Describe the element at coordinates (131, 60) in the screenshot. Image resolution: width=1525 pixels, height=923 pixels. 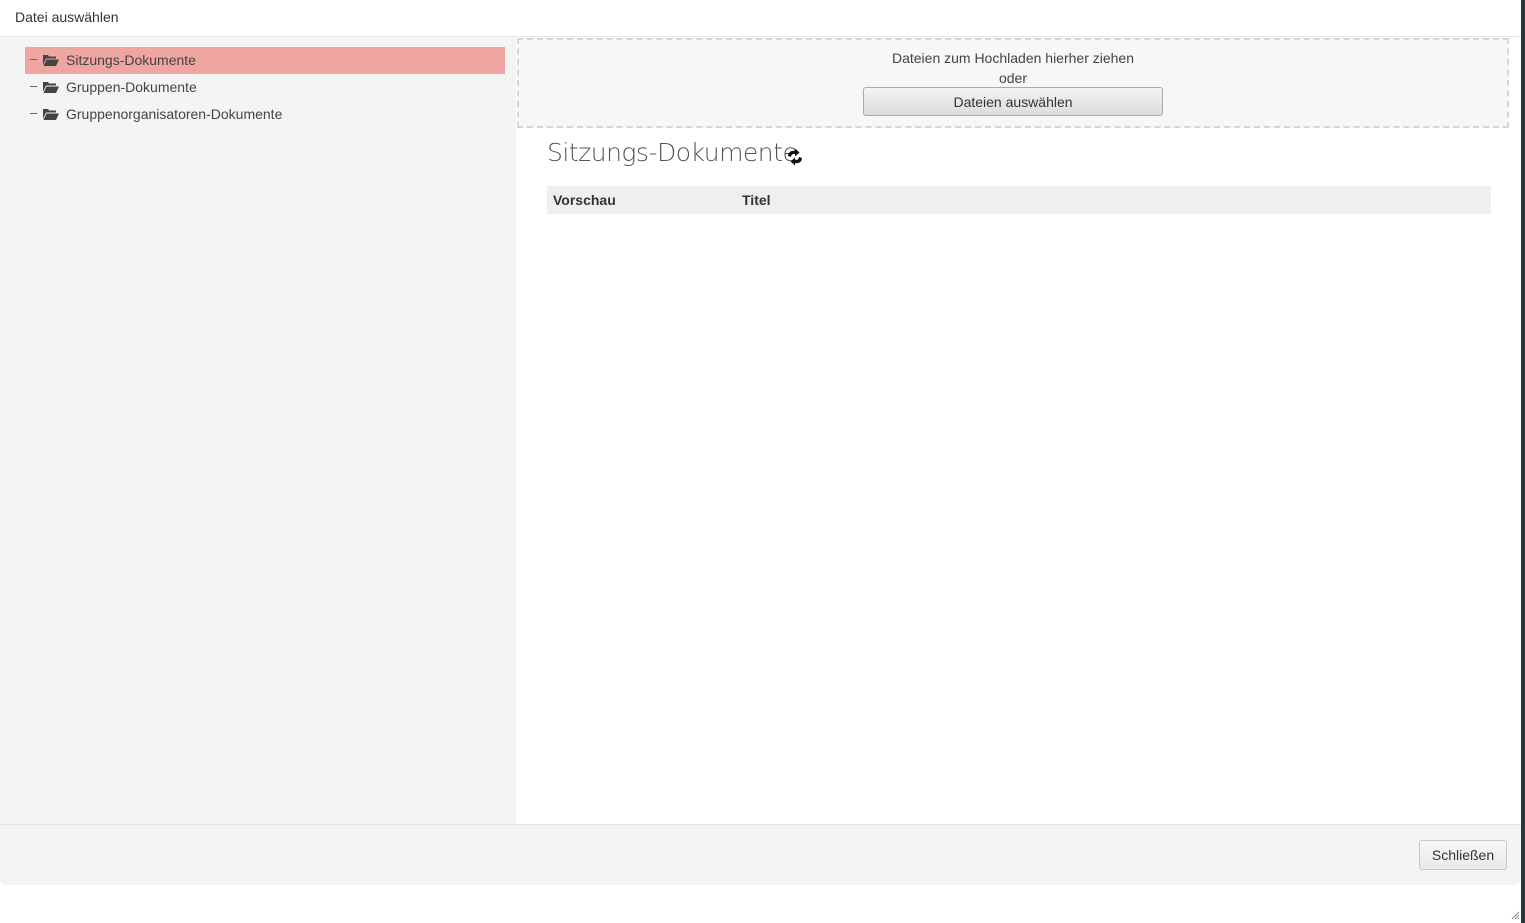
I see `tree-item-label: Sitzungs-Dokumente` at that location.